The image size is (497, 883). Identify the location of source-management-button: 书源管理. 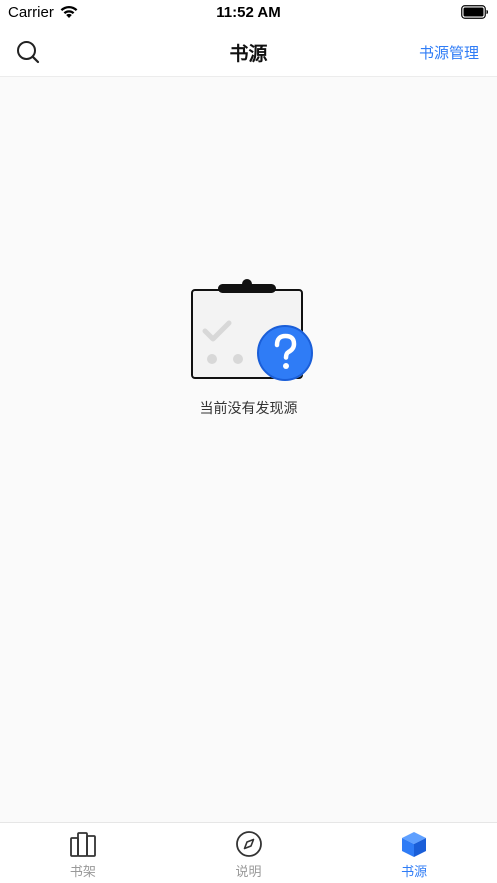
(449, 52).